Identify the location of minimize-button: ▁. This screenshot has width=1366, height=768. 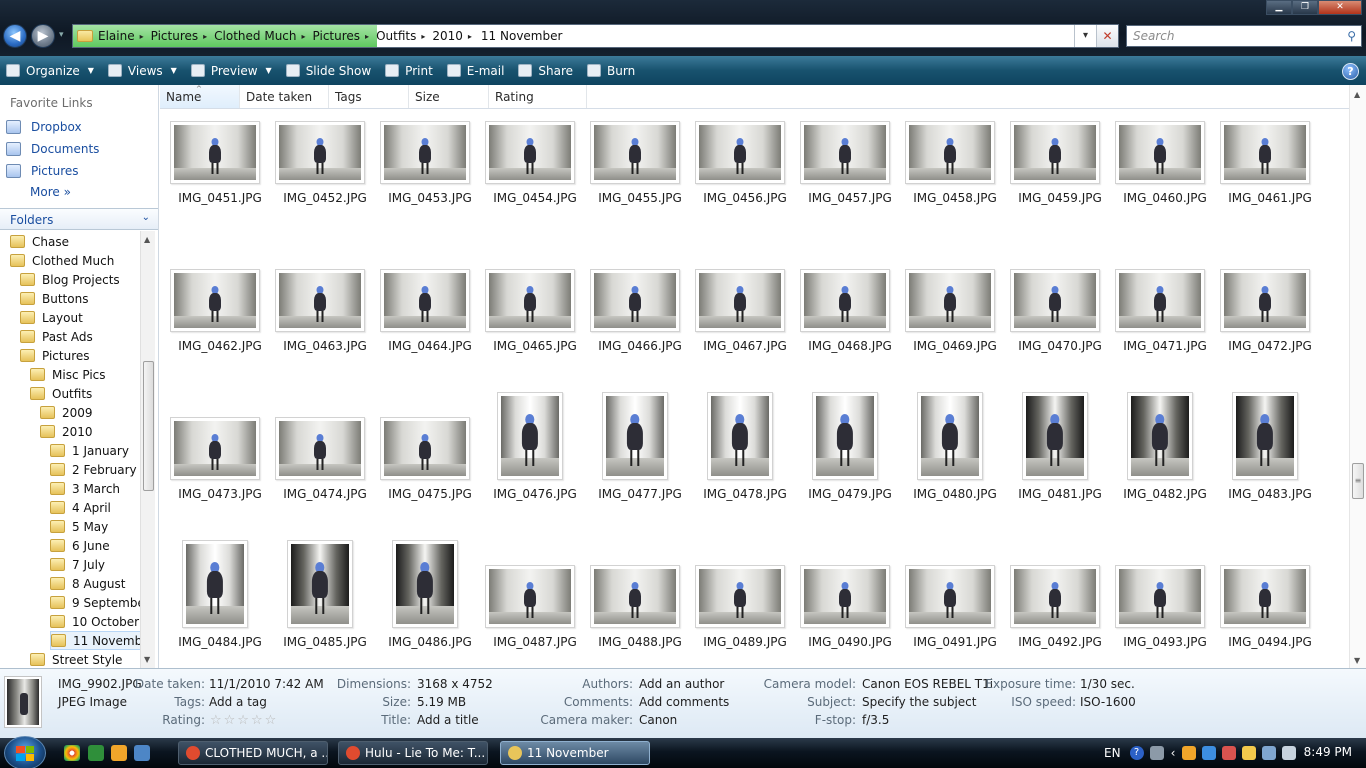
(1279, 7).